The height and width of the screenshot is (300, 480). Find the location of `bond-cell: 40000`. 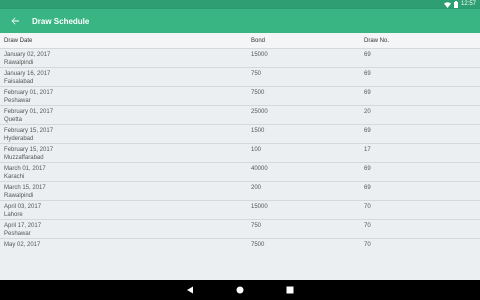

bond-cell: 40000 is located at coordinates (259, 169).